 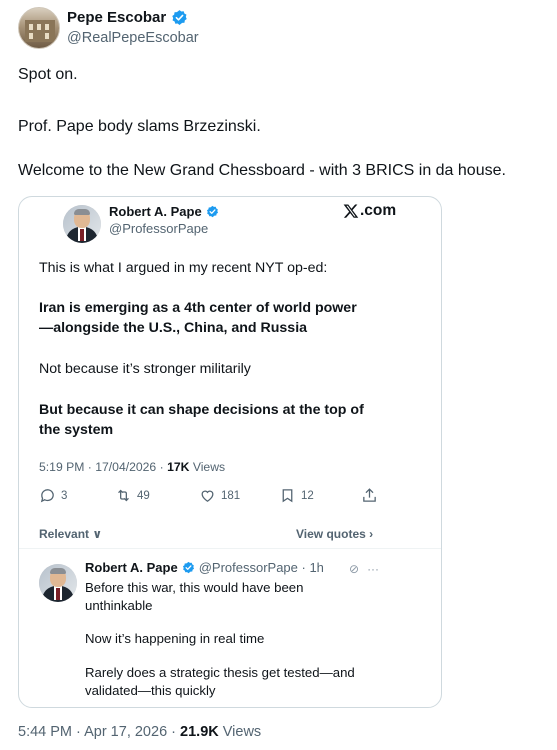 I want to click on bookmark-icon, so click(x=287, y=496).